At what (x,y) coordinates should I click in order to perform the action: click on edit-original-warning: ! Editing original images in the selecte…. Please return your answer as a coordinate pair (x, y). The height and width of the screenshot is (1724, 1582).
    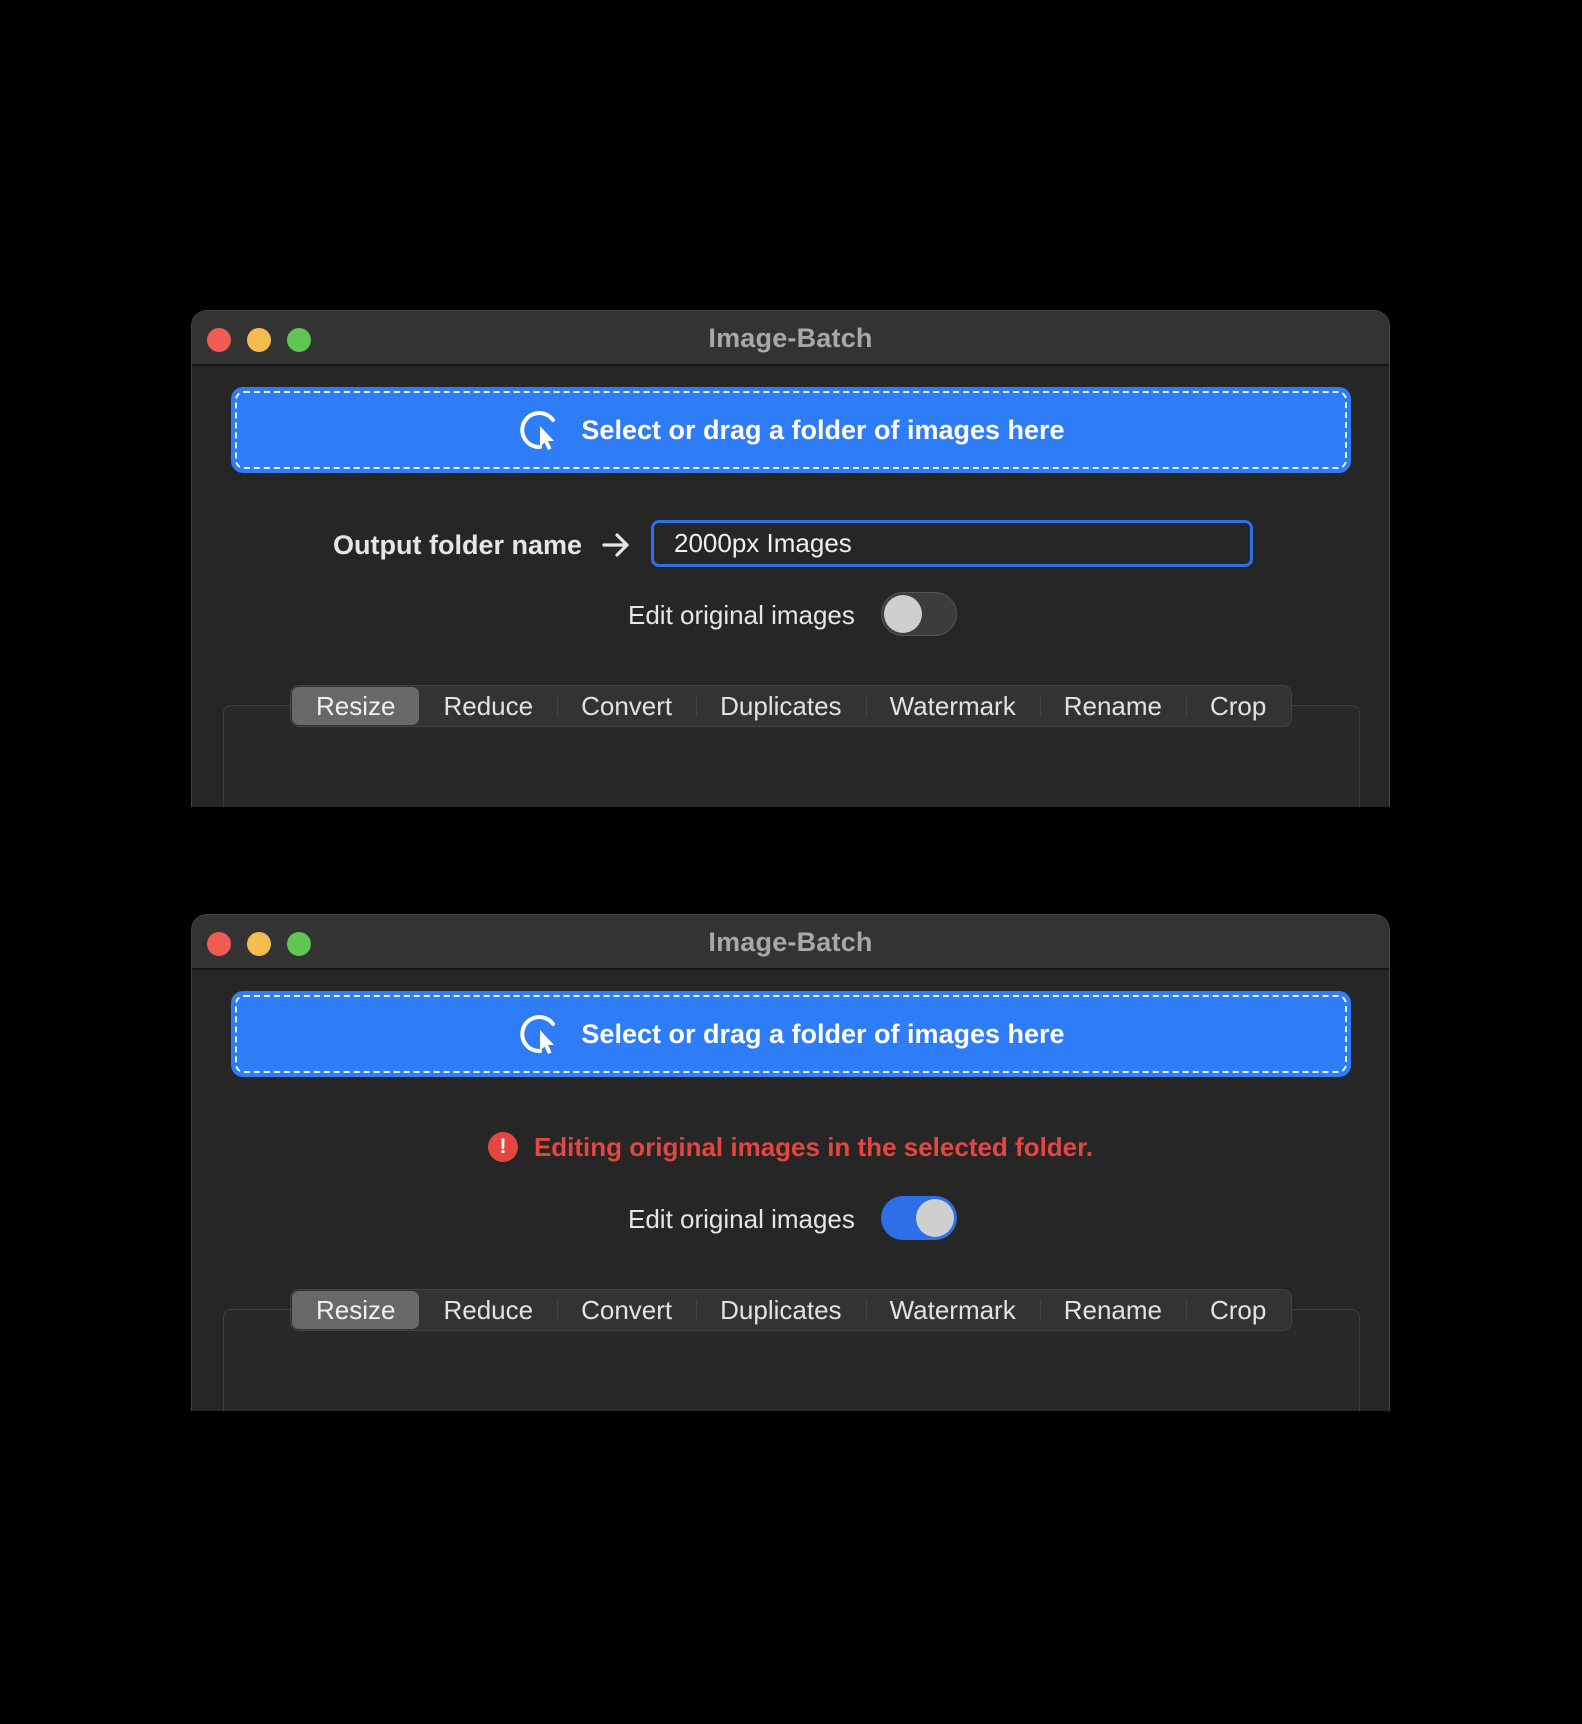
    Looking at the image, I should click on (790, 1147).